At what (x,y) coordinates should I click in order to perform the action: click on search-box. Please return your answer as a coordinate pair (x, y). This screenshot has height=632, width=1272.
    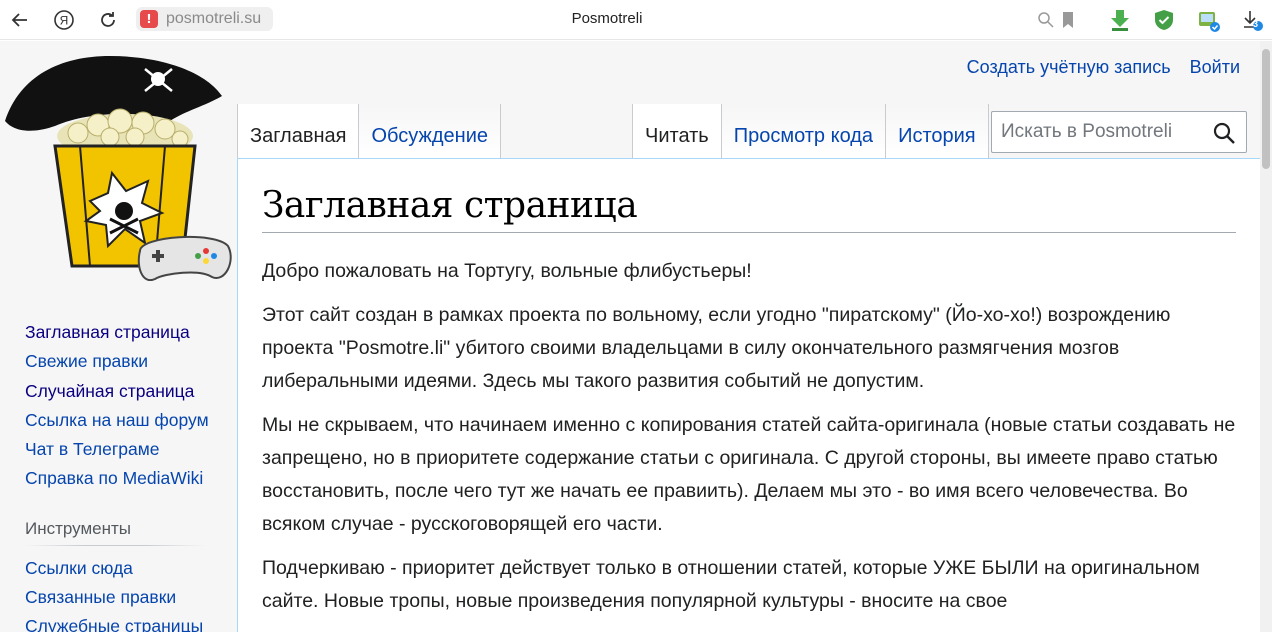
    Looking at the image, I should click on (1119, 132).